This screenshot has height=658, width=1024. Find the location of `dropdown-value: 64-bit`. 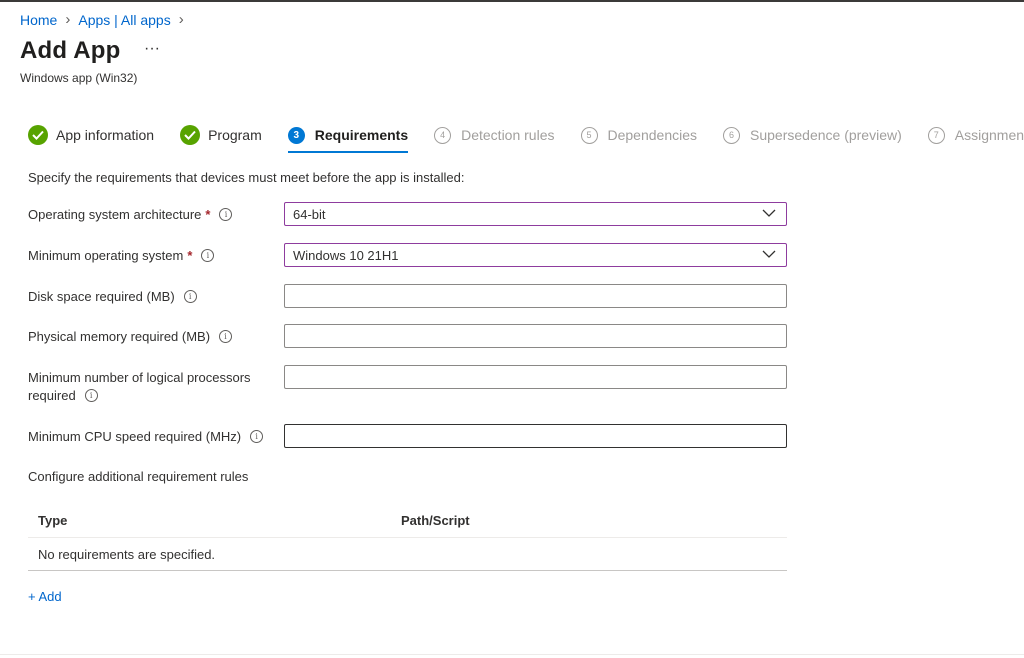

dropdown-value: 64-bit is located at coordinates (309, 214).